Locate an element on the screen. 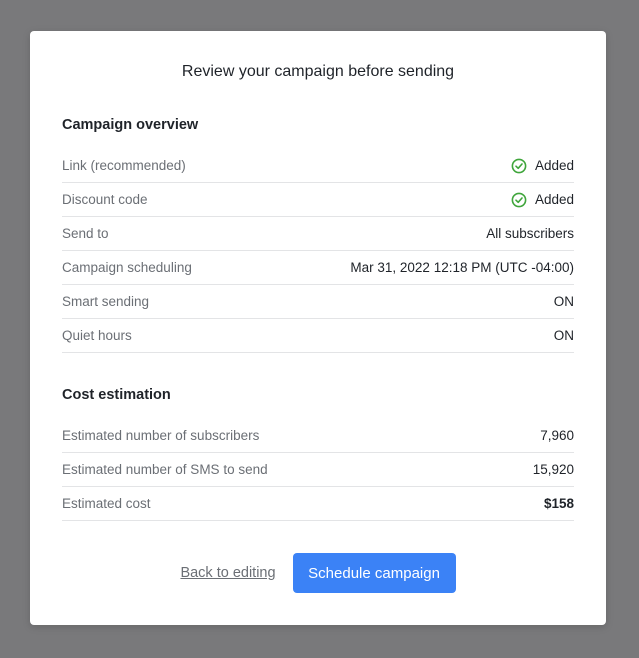 This screenshot has width=639, height=658. row-value: 15,920 is located at coordinates (553, 469).